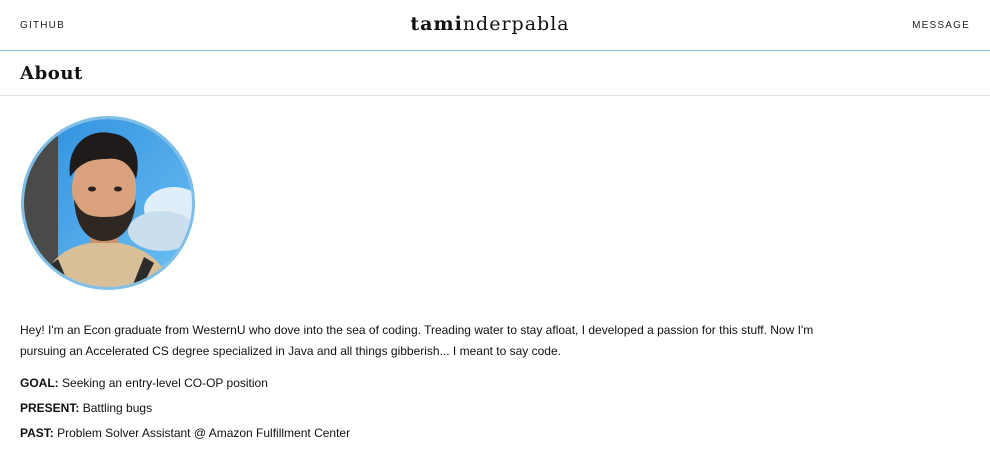 The width and height of the screenshot is (990, 465). I want to click on past-label: PAST:, so click(37, 433).